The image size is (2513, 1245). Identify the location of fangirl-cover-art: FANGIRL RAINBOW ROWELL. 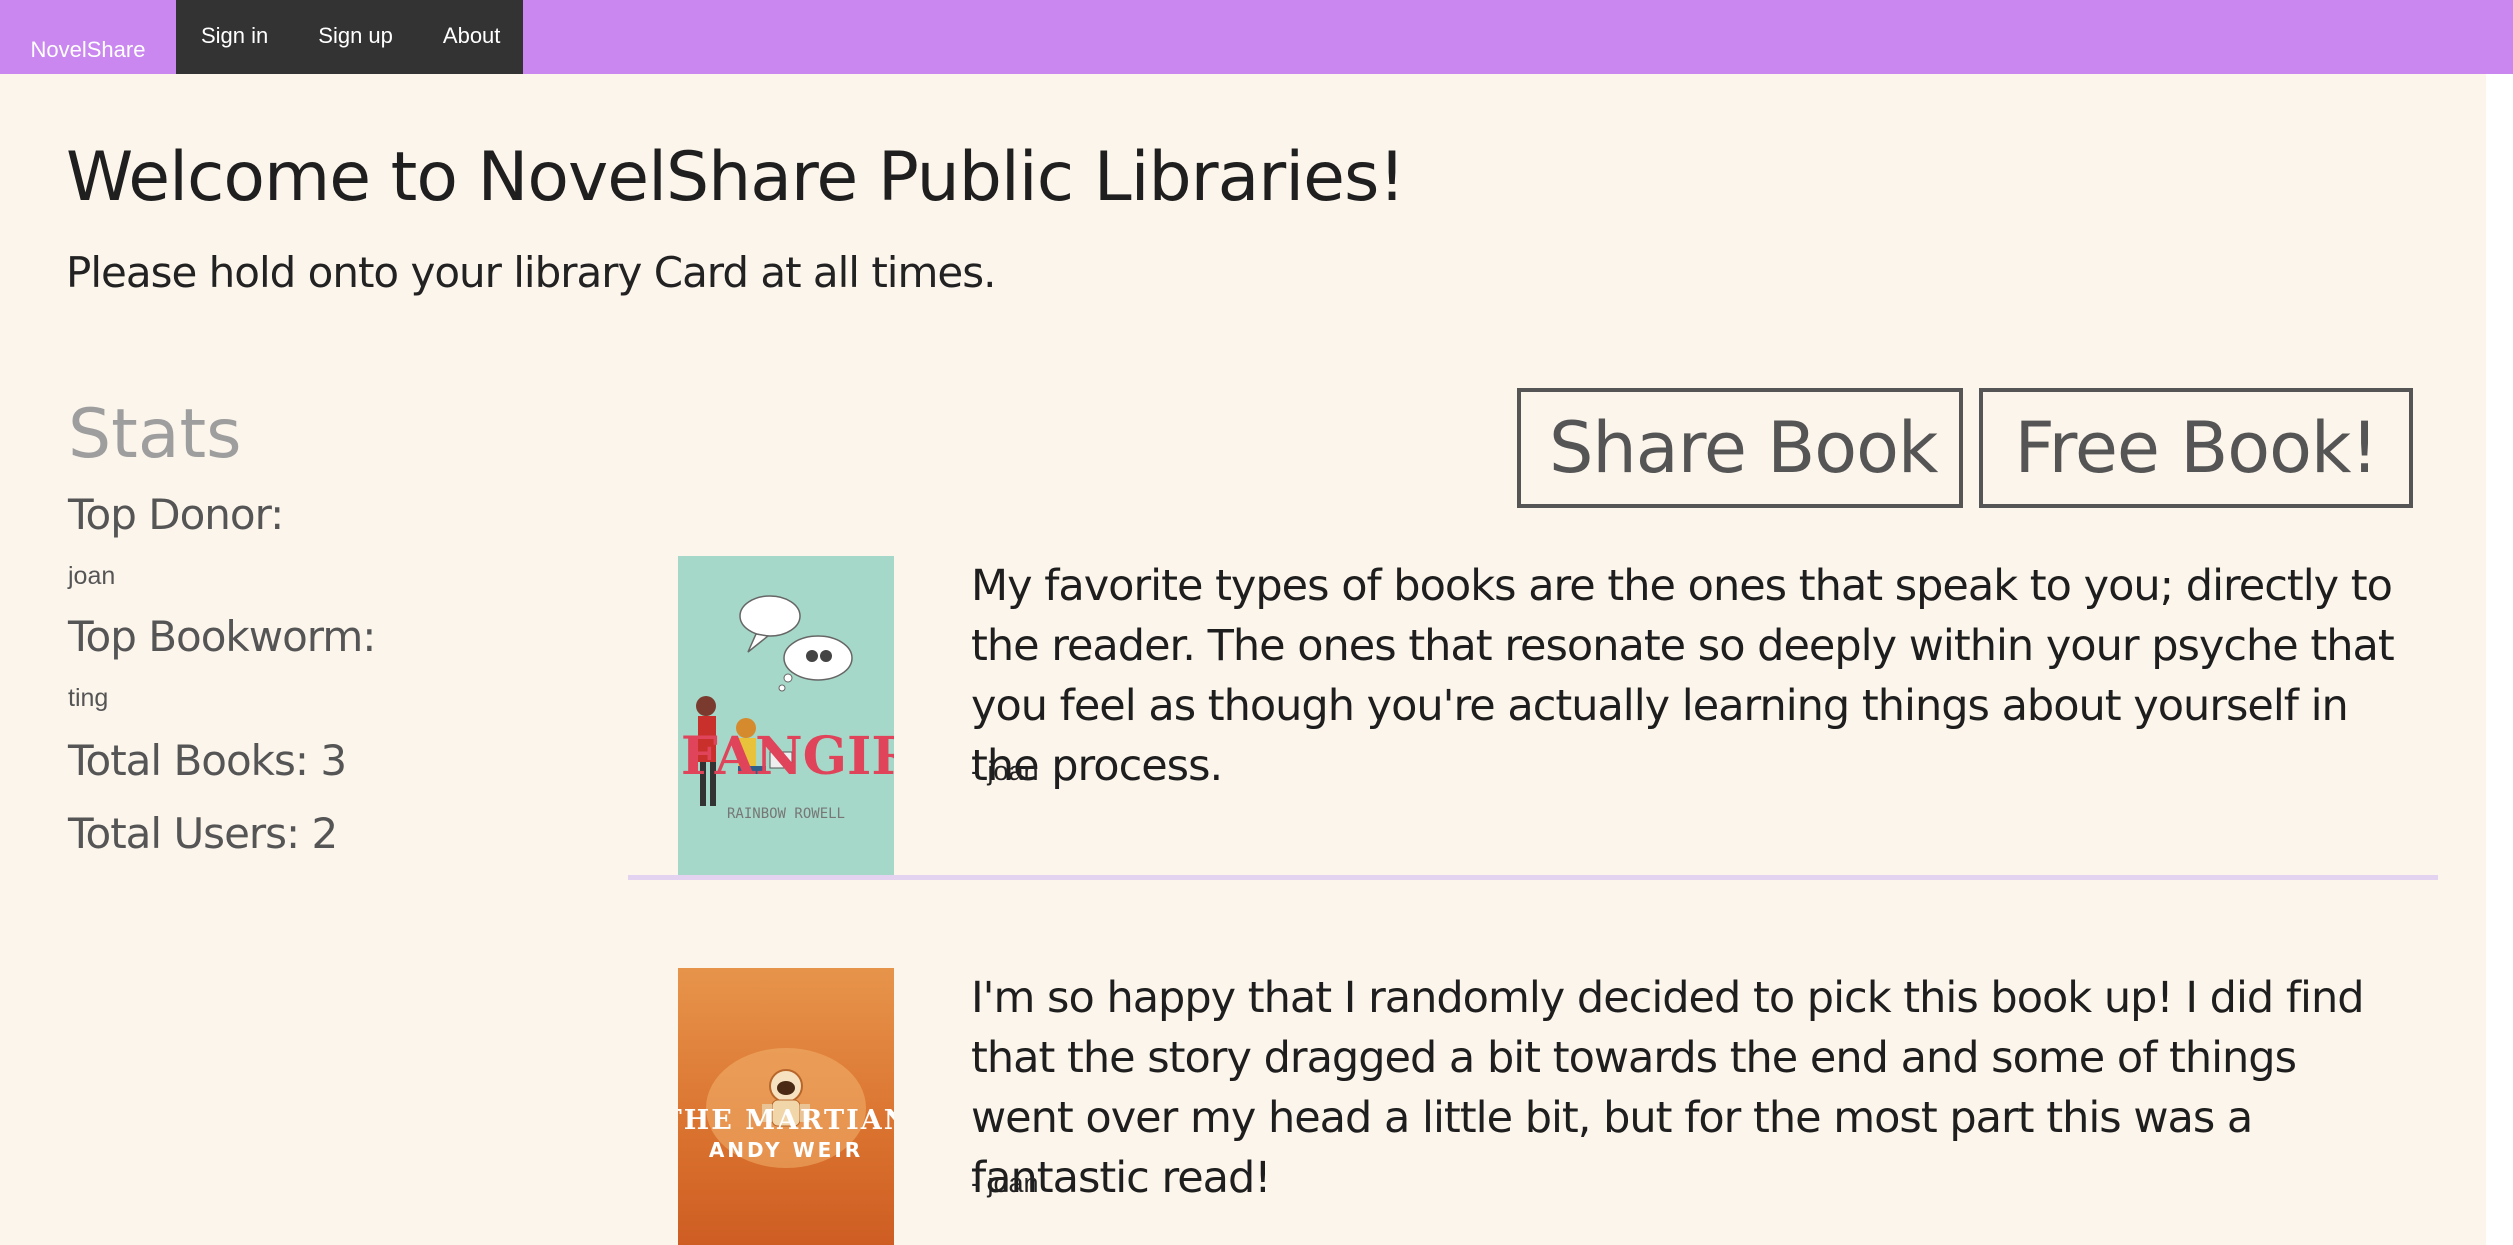
(787, 708).